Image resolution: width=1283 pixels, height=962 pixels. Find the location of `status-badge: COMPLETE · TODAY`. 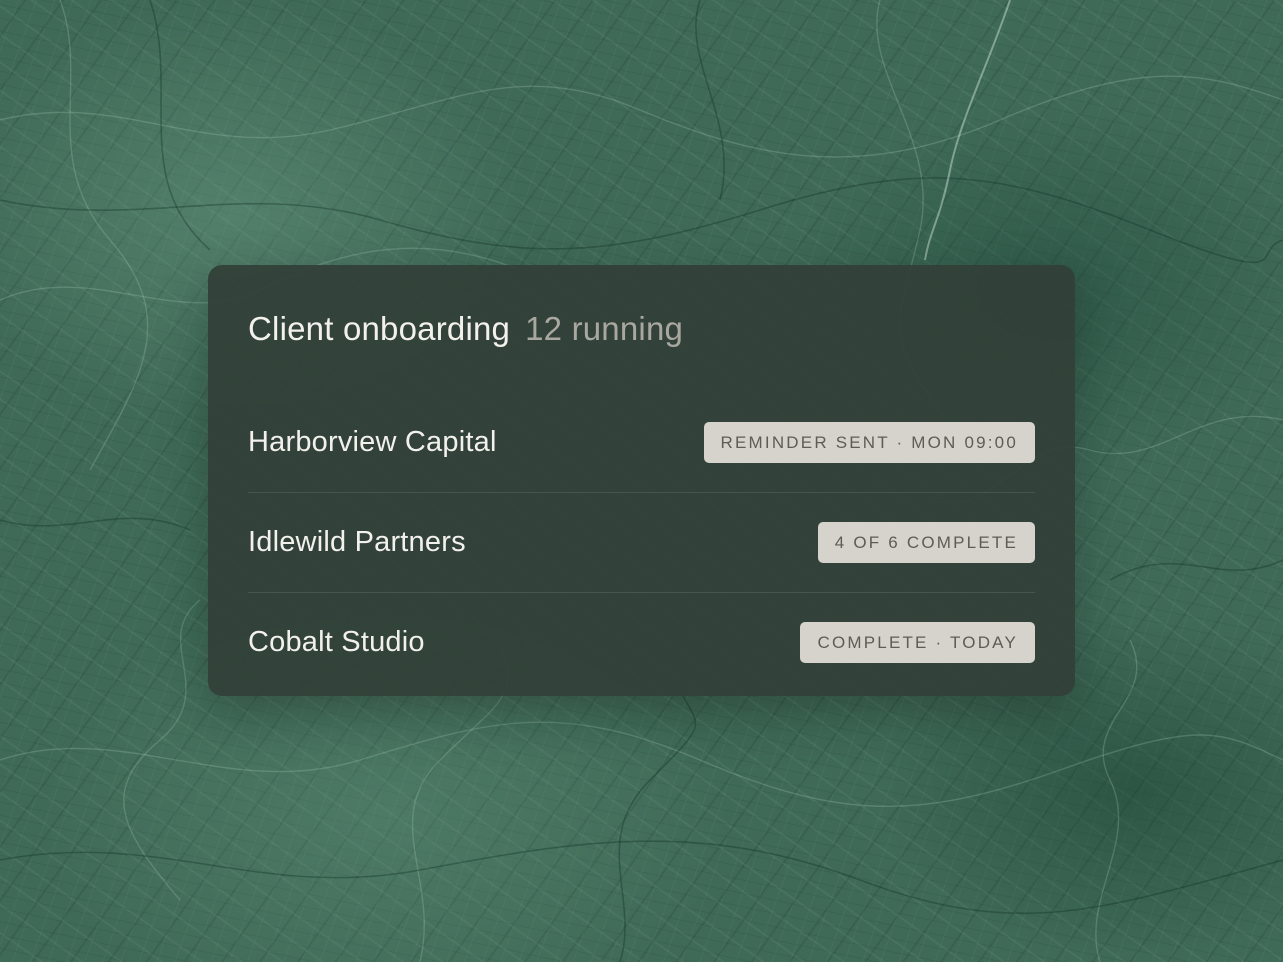

status-badge: COMPLETE · TODAY is located at coordinates (917, 642).